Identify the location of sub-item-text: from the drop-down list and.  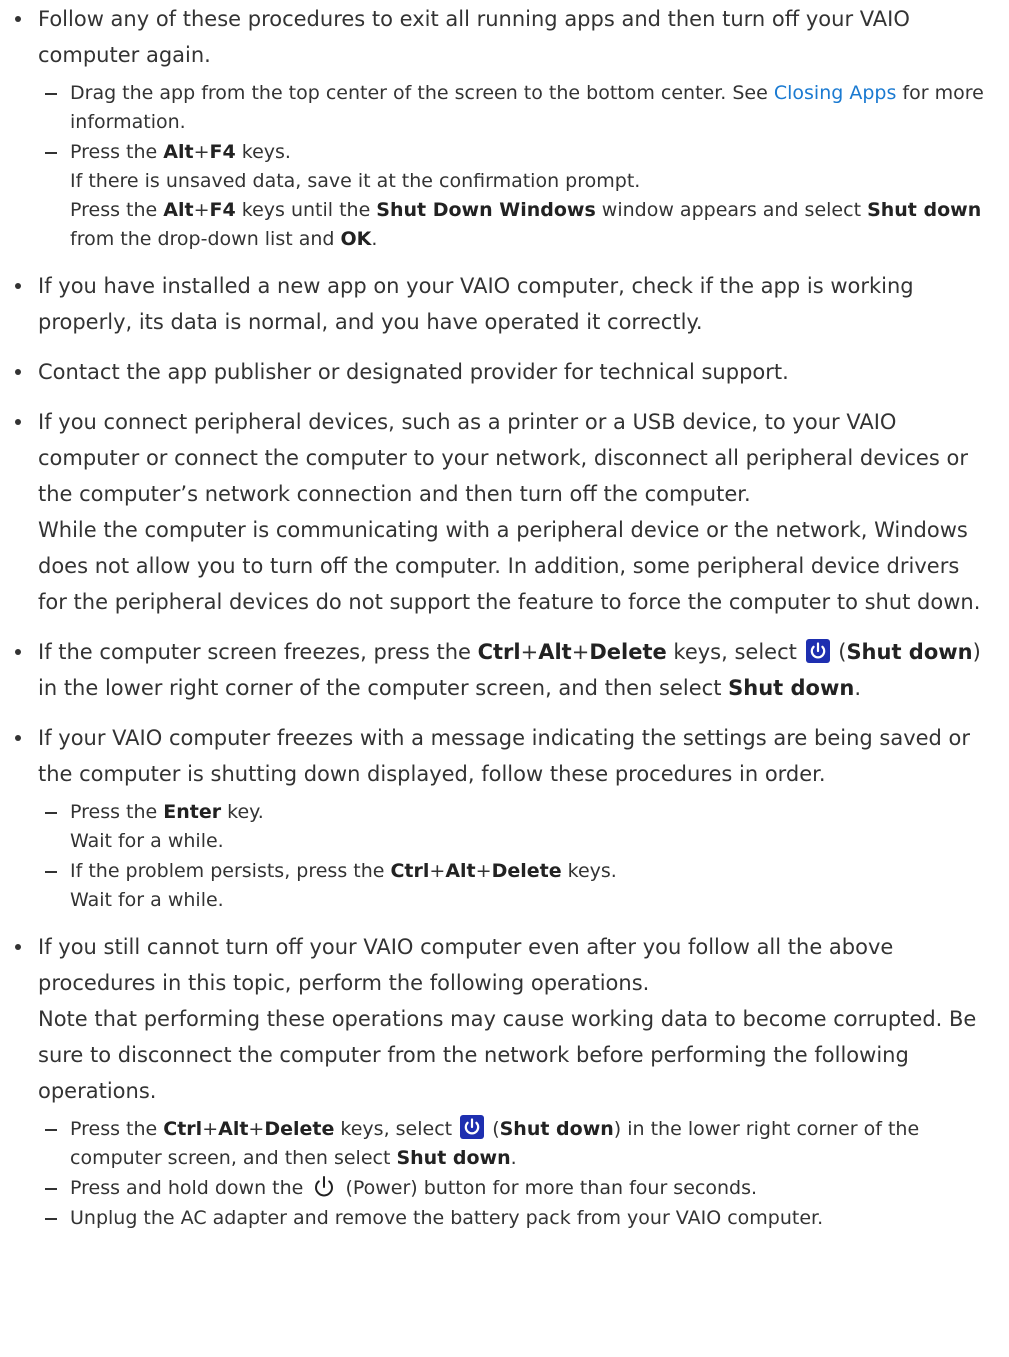
(205, 239).